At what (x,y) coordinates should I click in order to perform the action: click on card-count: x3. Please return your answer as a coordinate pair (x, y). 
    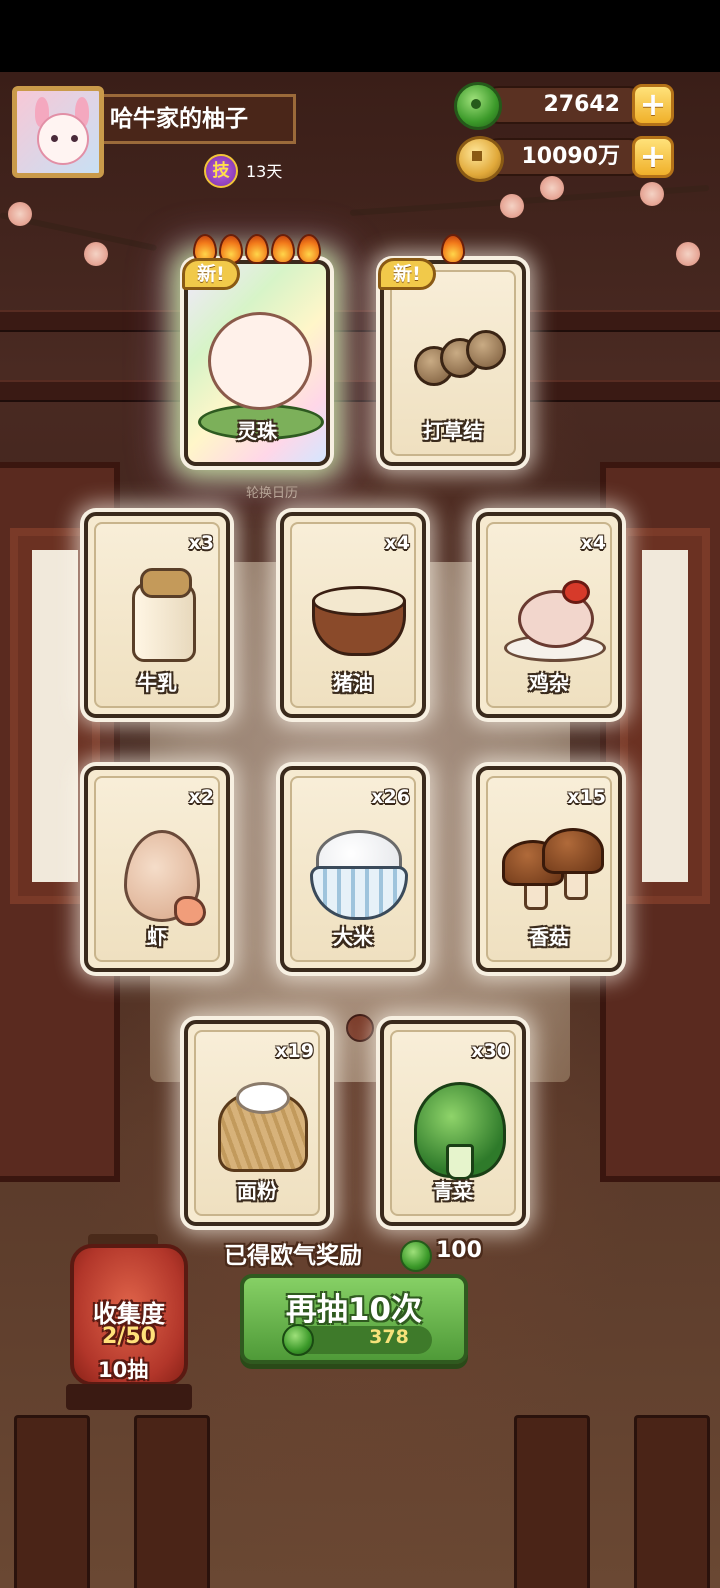
    Looking at the image, I should click on (201, 543).